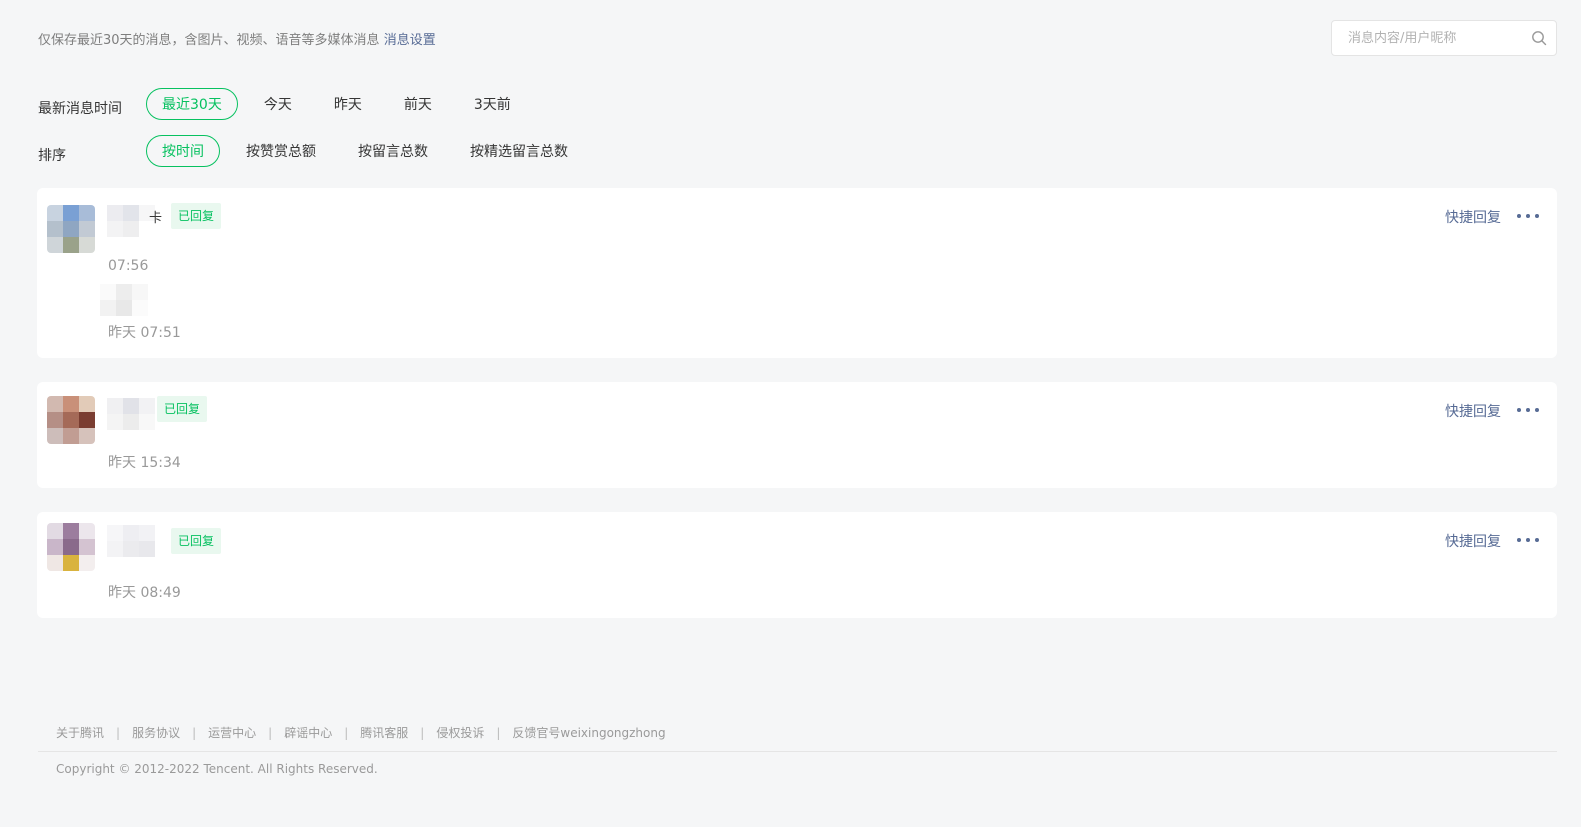  Describe the element at coordinates (52, 156) in the screenshot. I see `sort-filter-label: 排序` at that location.